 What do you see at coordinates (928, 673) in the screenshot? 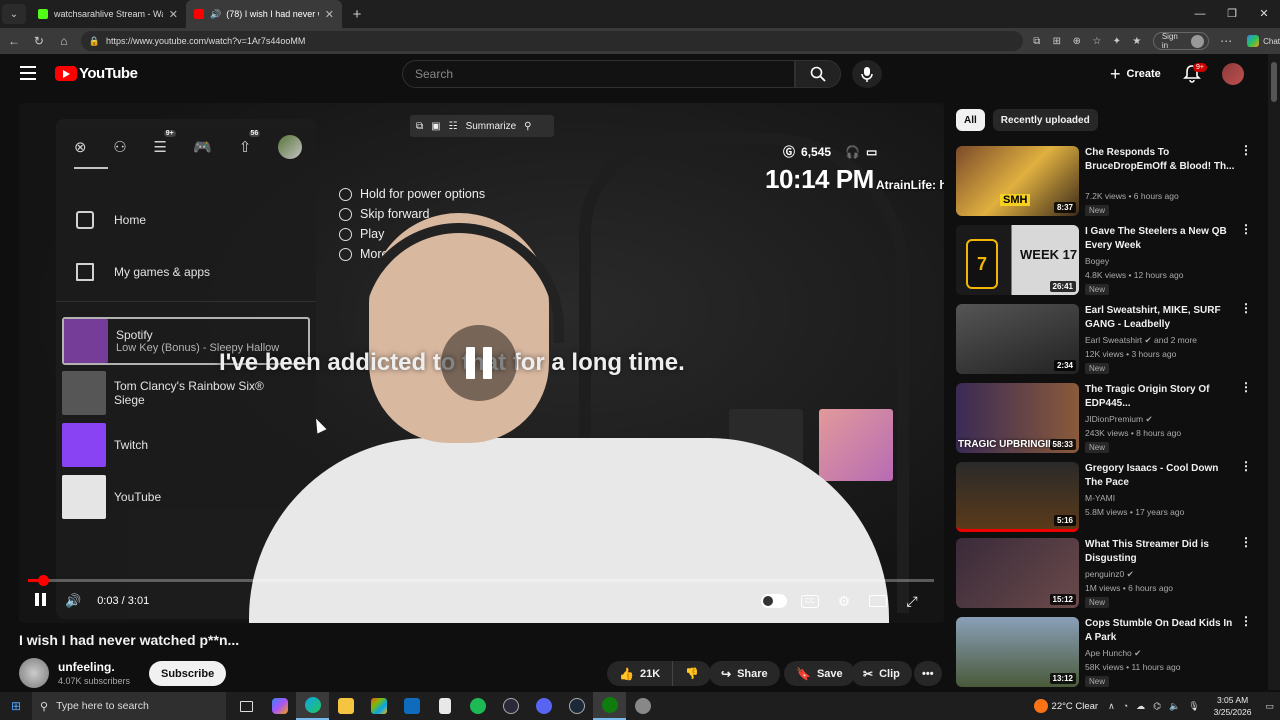
I see `more-actions-button: •••` at bounding box center [928, 673].